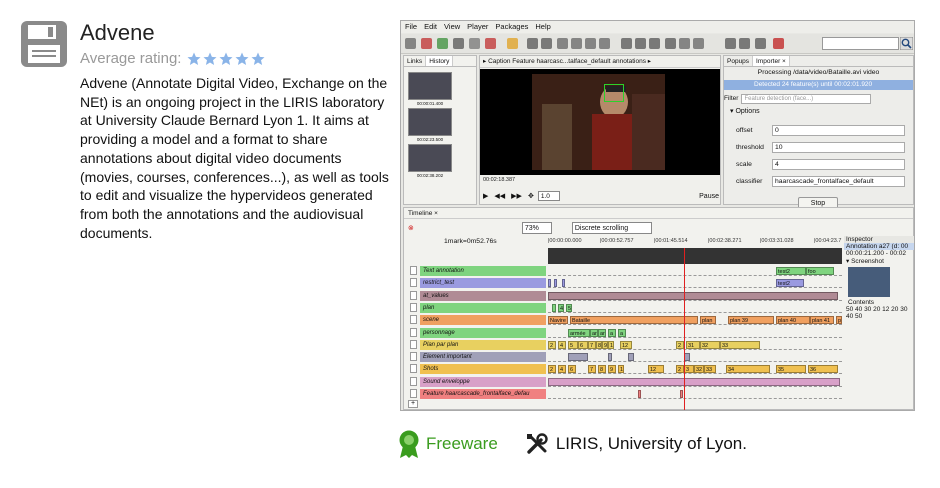 The width and height of the screenshot is (940, 488). What do you see at coordinates (748, 369) in the screenshot?
I see `annotation-segment: 34` at bounding box center [748, 369].